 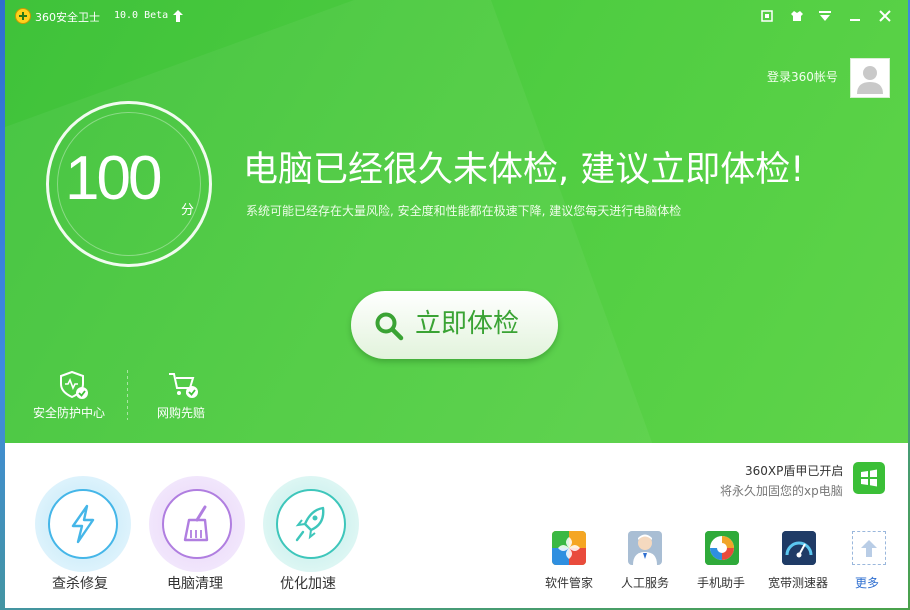 I want to click on support-agent-label: 人工服务, so click(x=645, y=582).